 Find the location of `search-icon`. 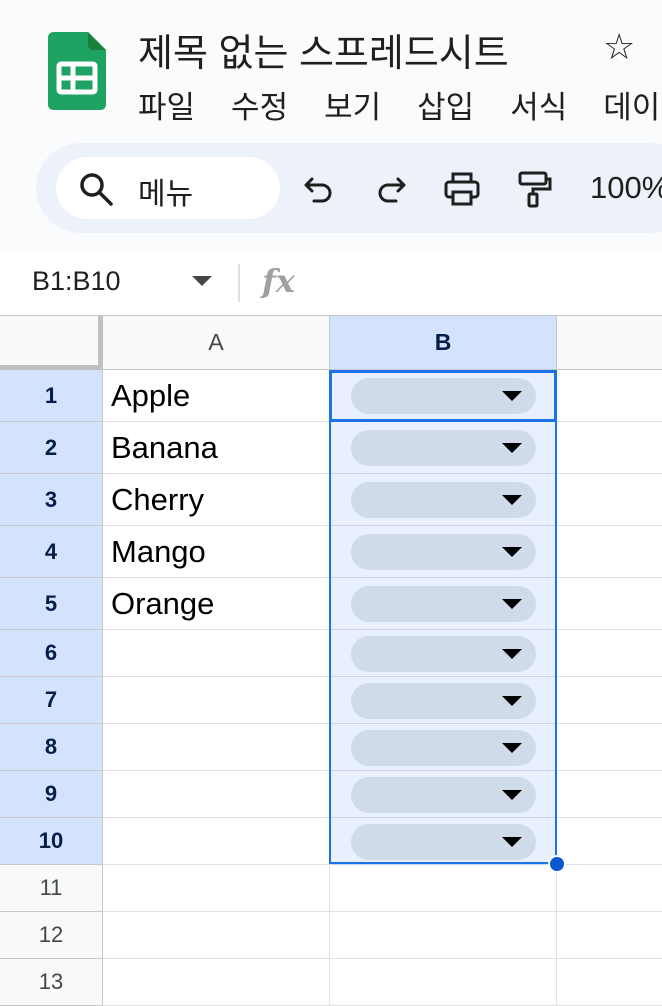

search-icon is located at coordinates (96, 189).